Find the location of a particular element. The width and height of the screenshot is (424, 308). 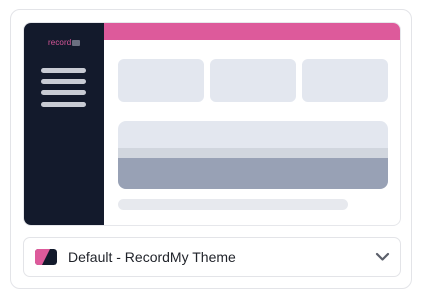

preview-topbar is located at coordinates (252, 31).